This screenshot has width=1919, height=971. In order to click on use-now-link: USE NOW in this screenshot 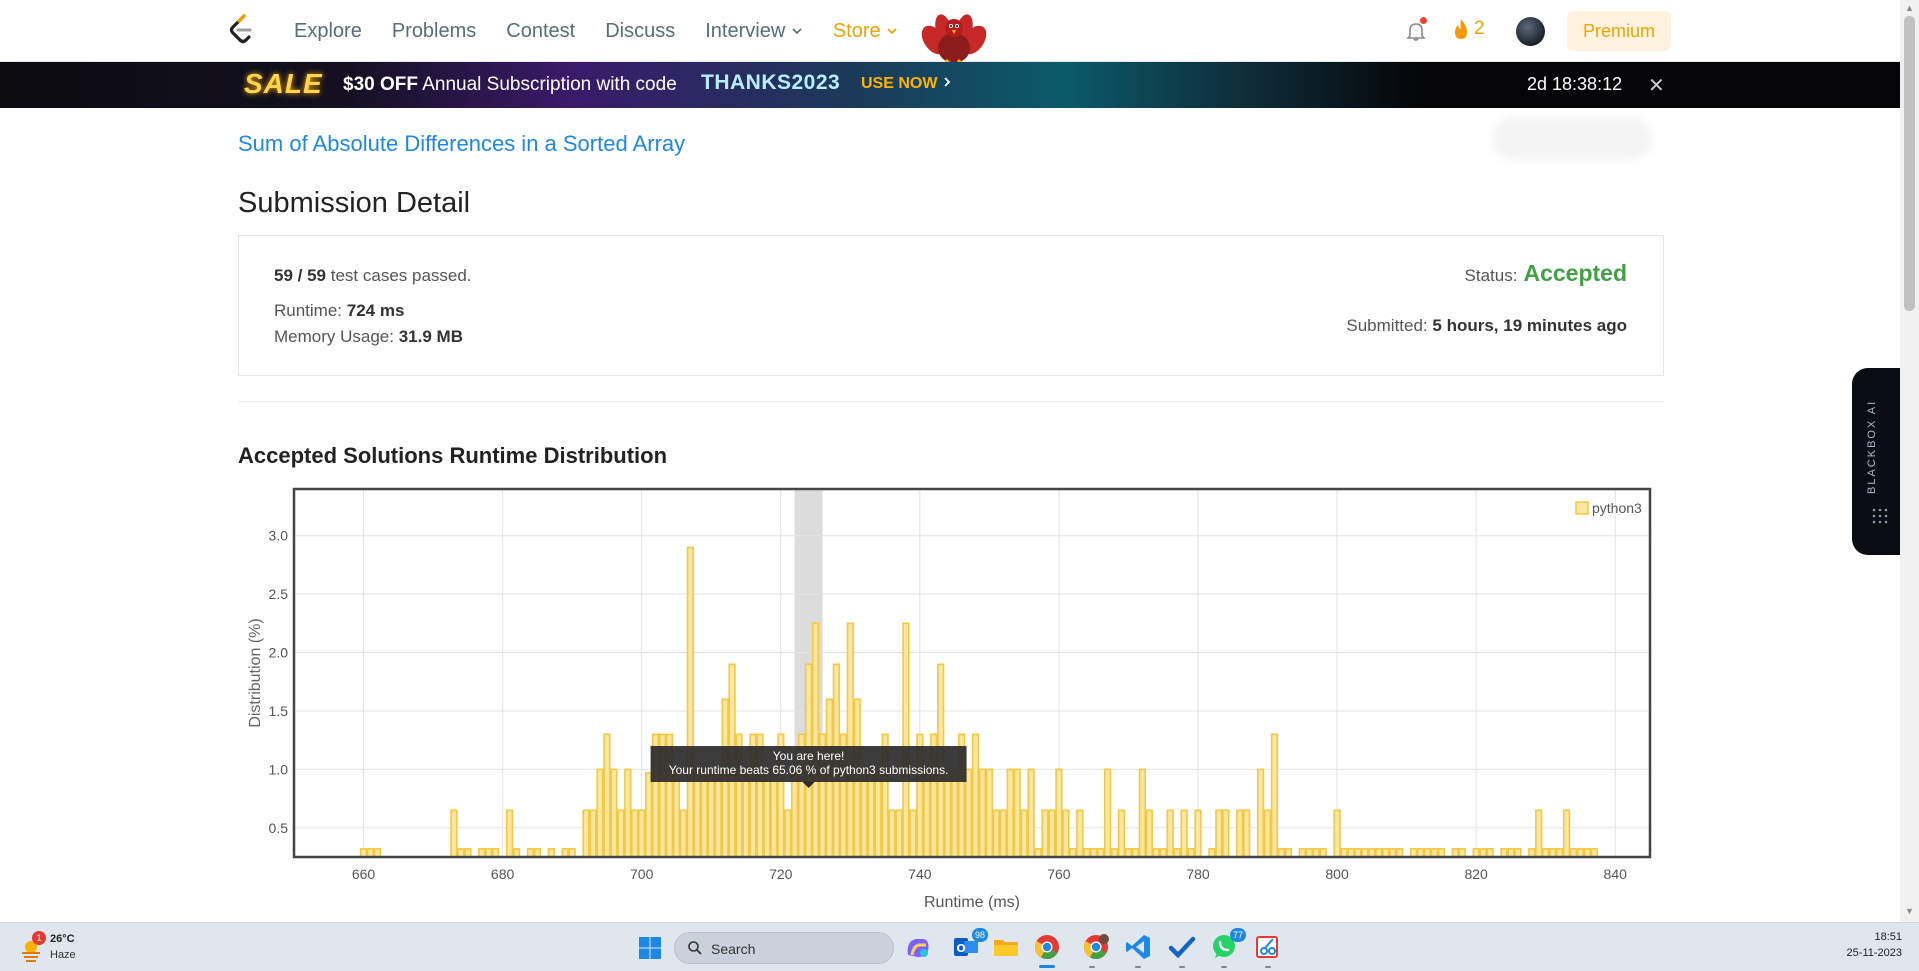, I will do `click(906, 84)`.